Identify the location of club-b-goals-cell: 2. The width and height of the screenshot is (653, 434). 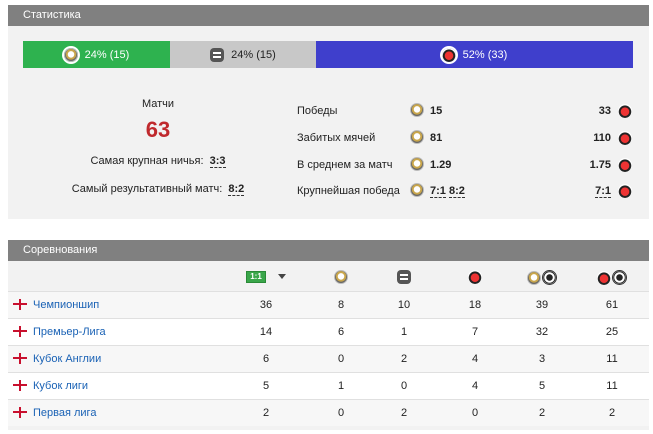
(612, 413).